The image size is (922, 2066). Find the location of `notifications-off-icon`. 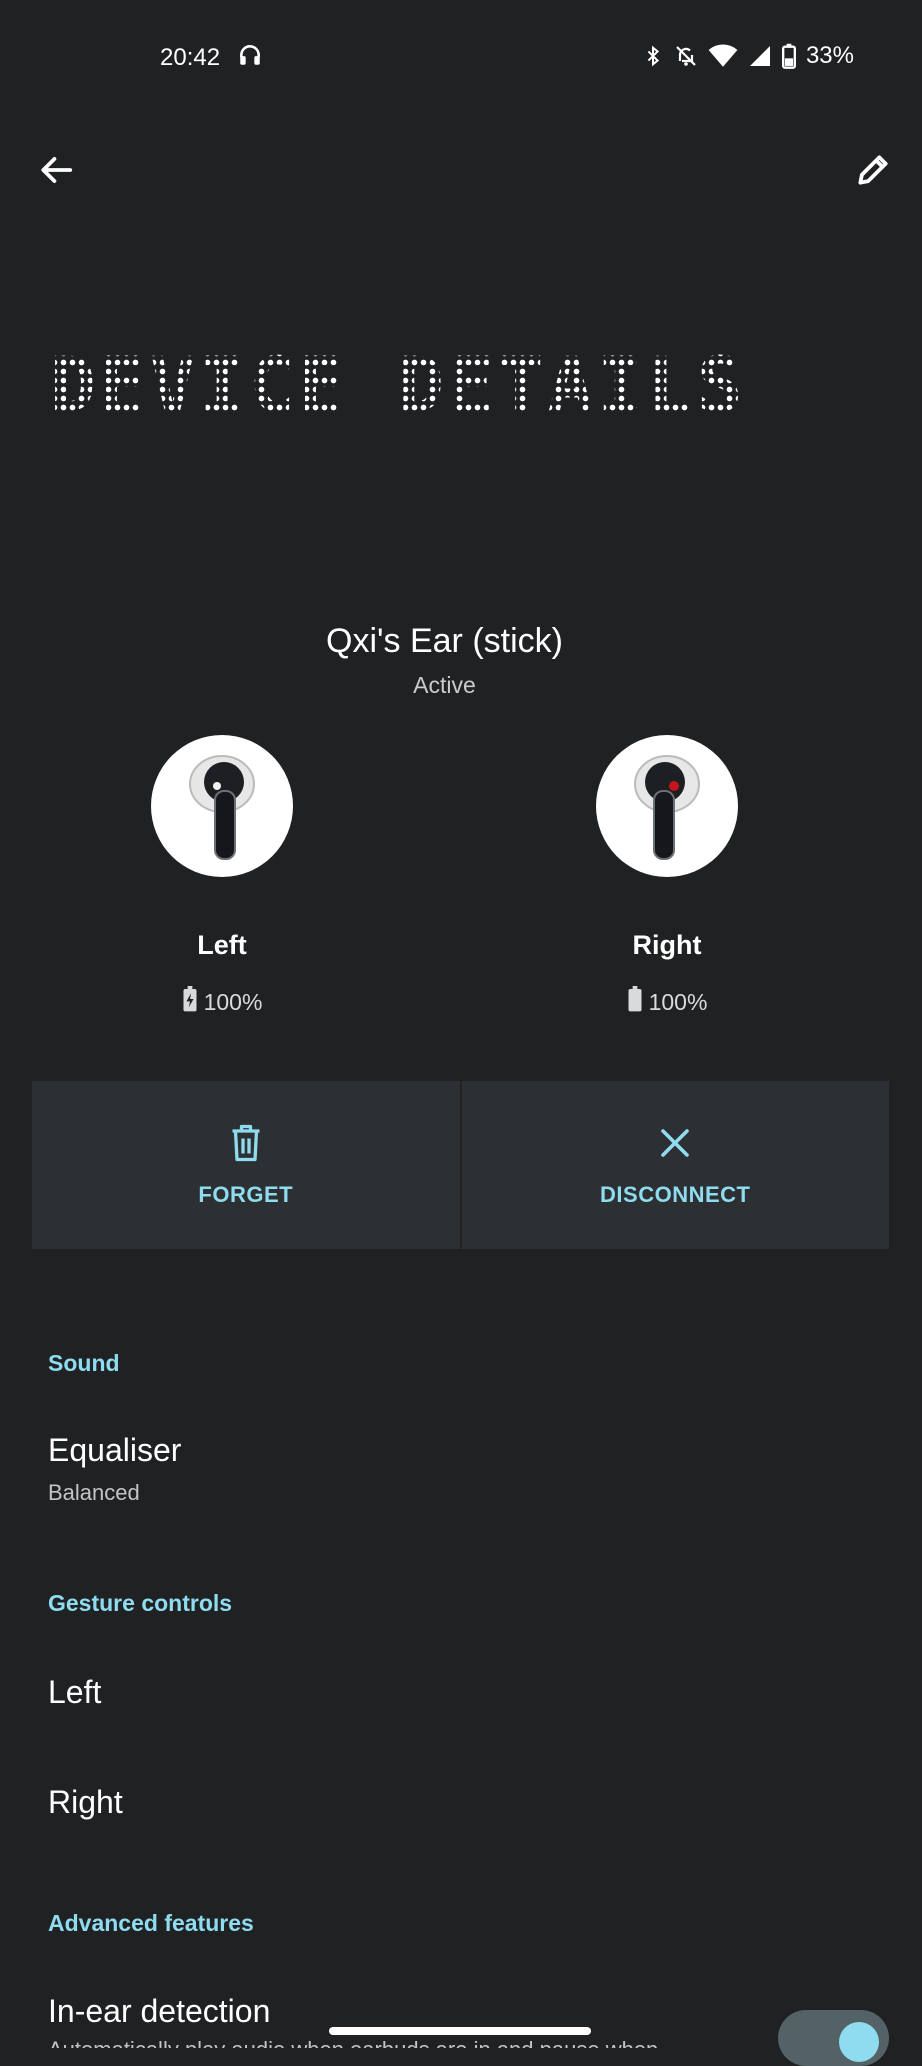

notifications-off-icon is located at coordinates (686, 56).